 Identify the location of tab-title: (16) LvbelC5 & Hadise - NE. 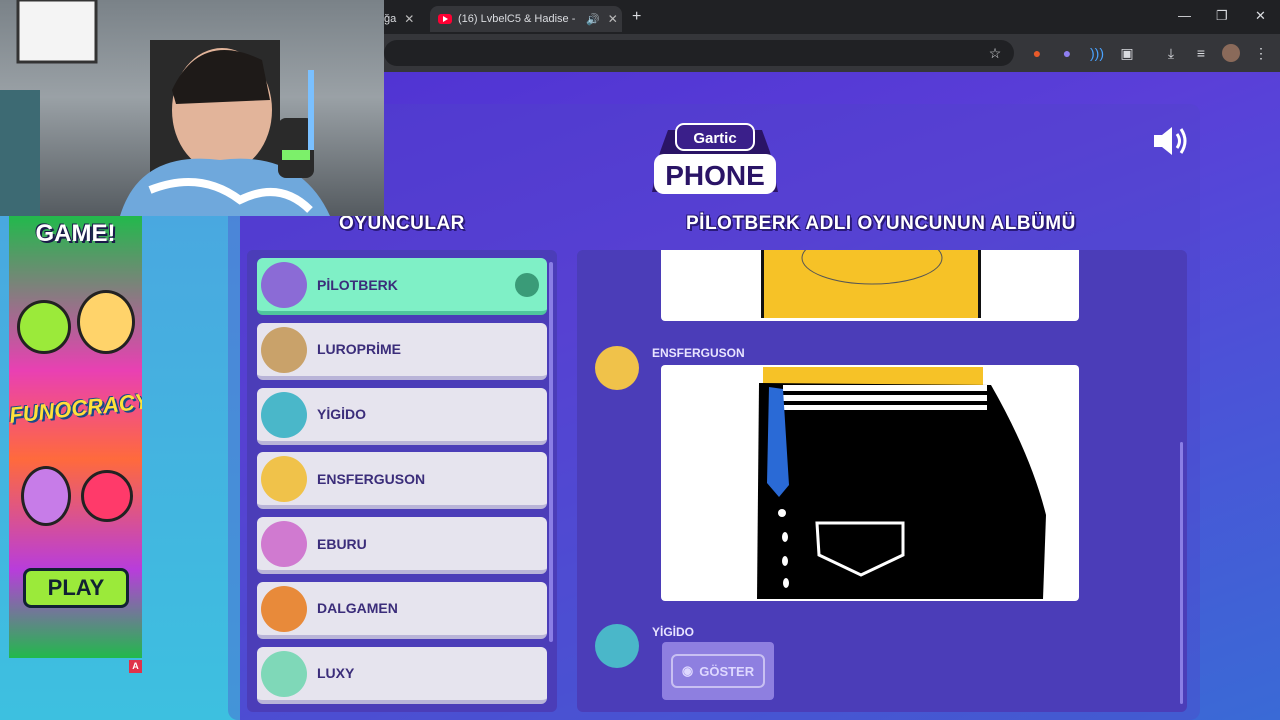
(518, 19).